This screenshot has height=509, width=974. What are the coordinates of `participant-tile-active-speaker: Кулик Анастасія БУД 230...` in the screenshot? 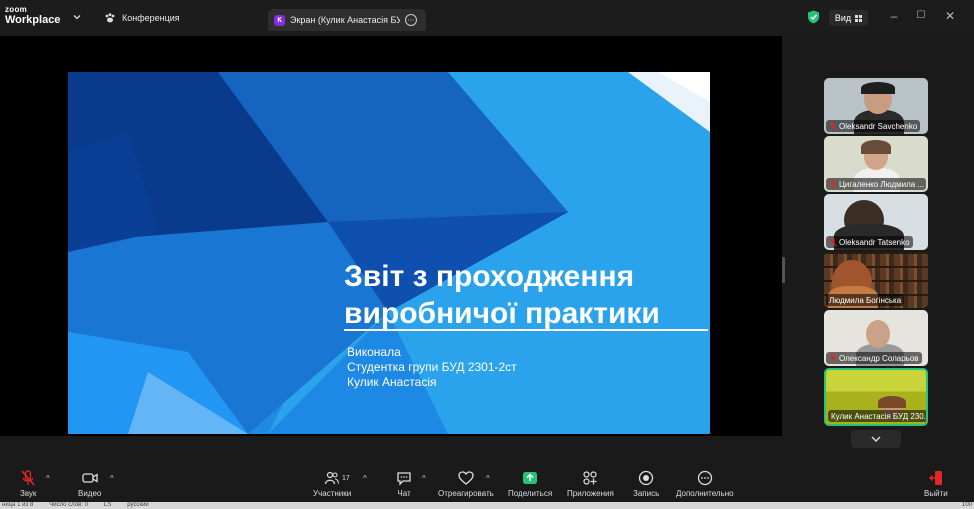 It's located at (876, 397).